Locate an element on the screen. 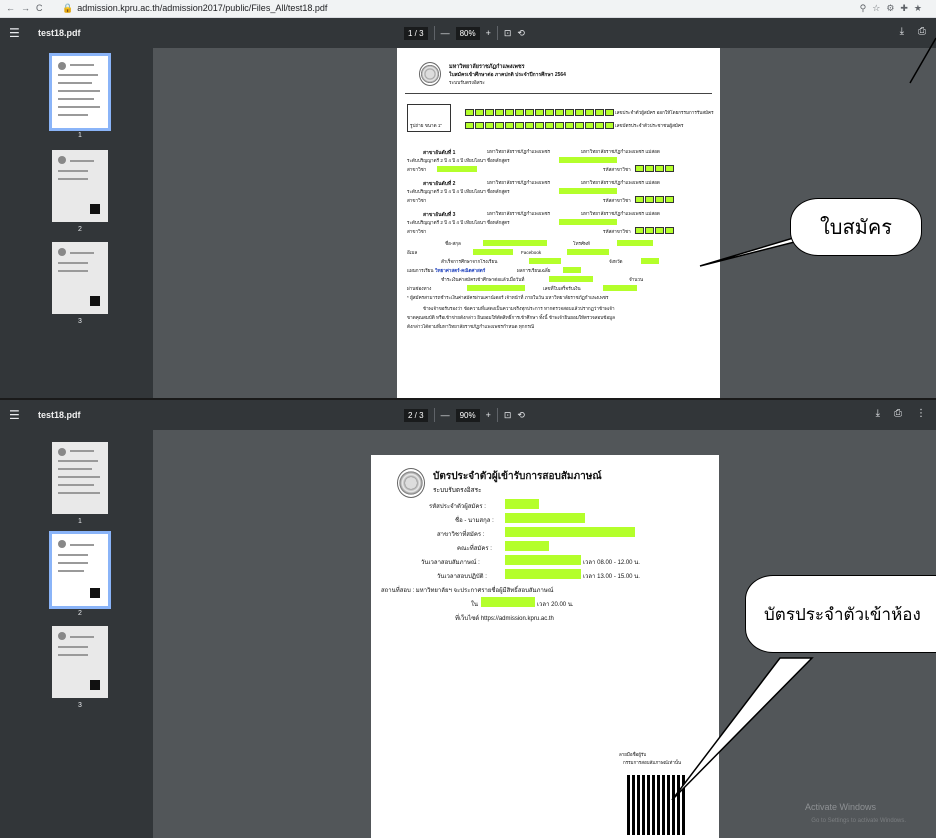 Image resolution: width=936 pixels, height=838 pixels. annotation-callout-application: ใบสมัคร is located at coordinates (856, 227).